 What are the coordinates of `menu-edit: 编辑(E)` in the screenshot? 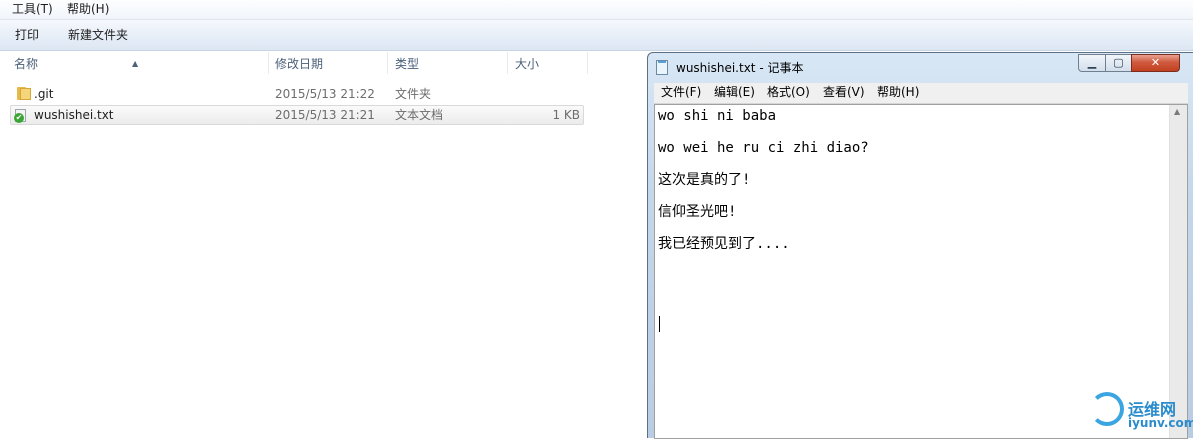 It's located at (734, 92).